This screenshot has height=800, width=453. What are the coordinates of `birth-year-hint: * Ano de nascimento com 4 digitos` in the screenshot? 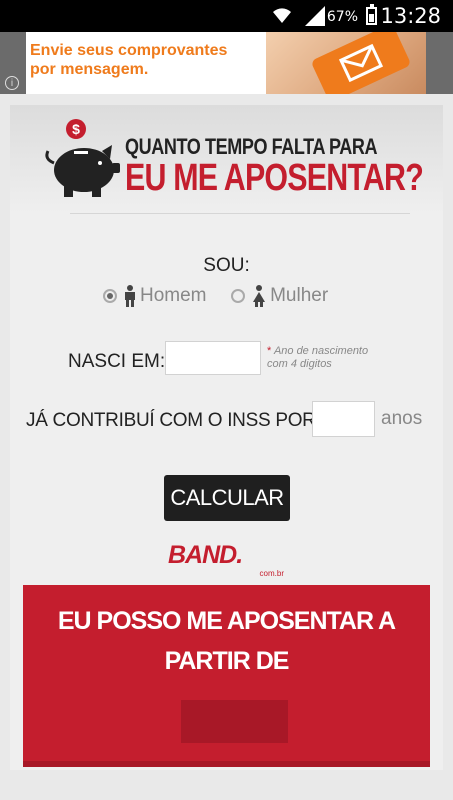 It's located at (337, 358).